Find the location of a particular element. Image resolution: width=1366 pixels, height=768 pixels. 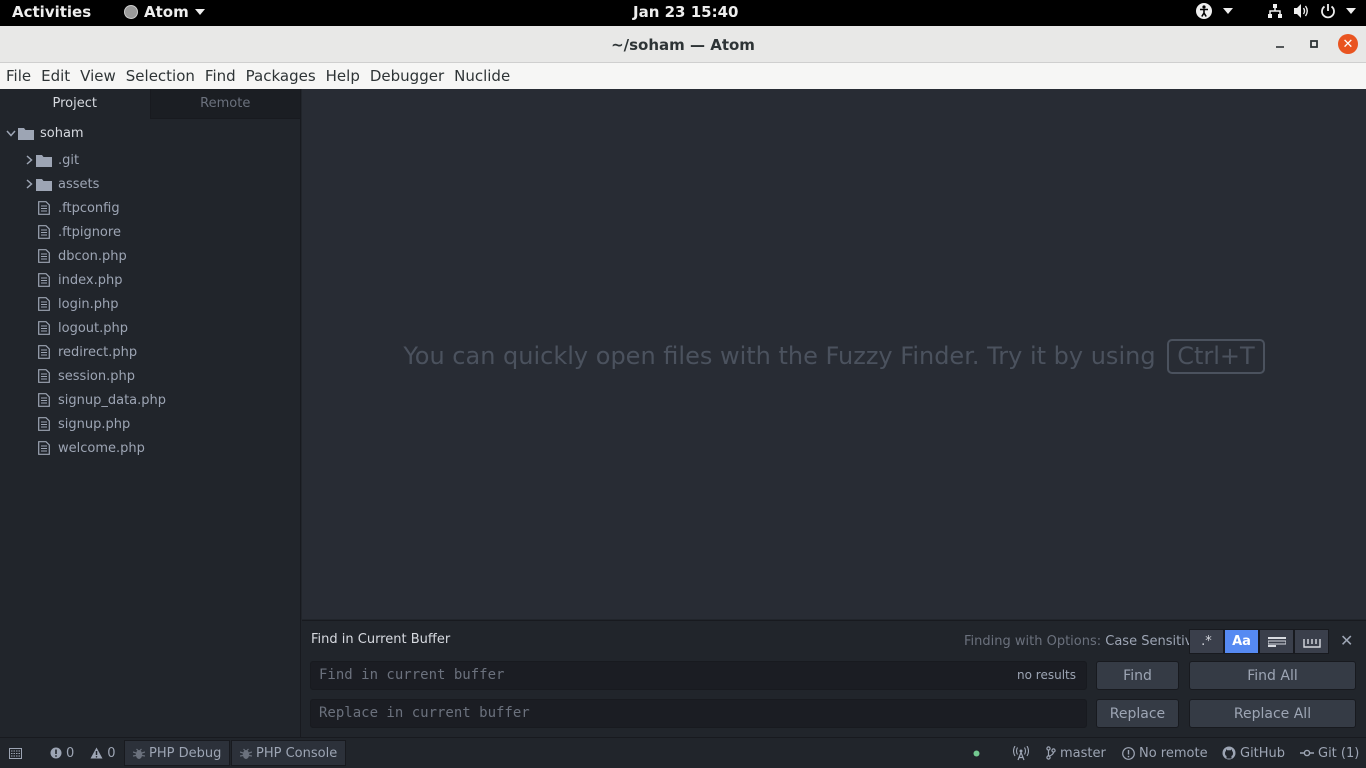

find-all-button: Find All is located at coordinates (1272, 675).